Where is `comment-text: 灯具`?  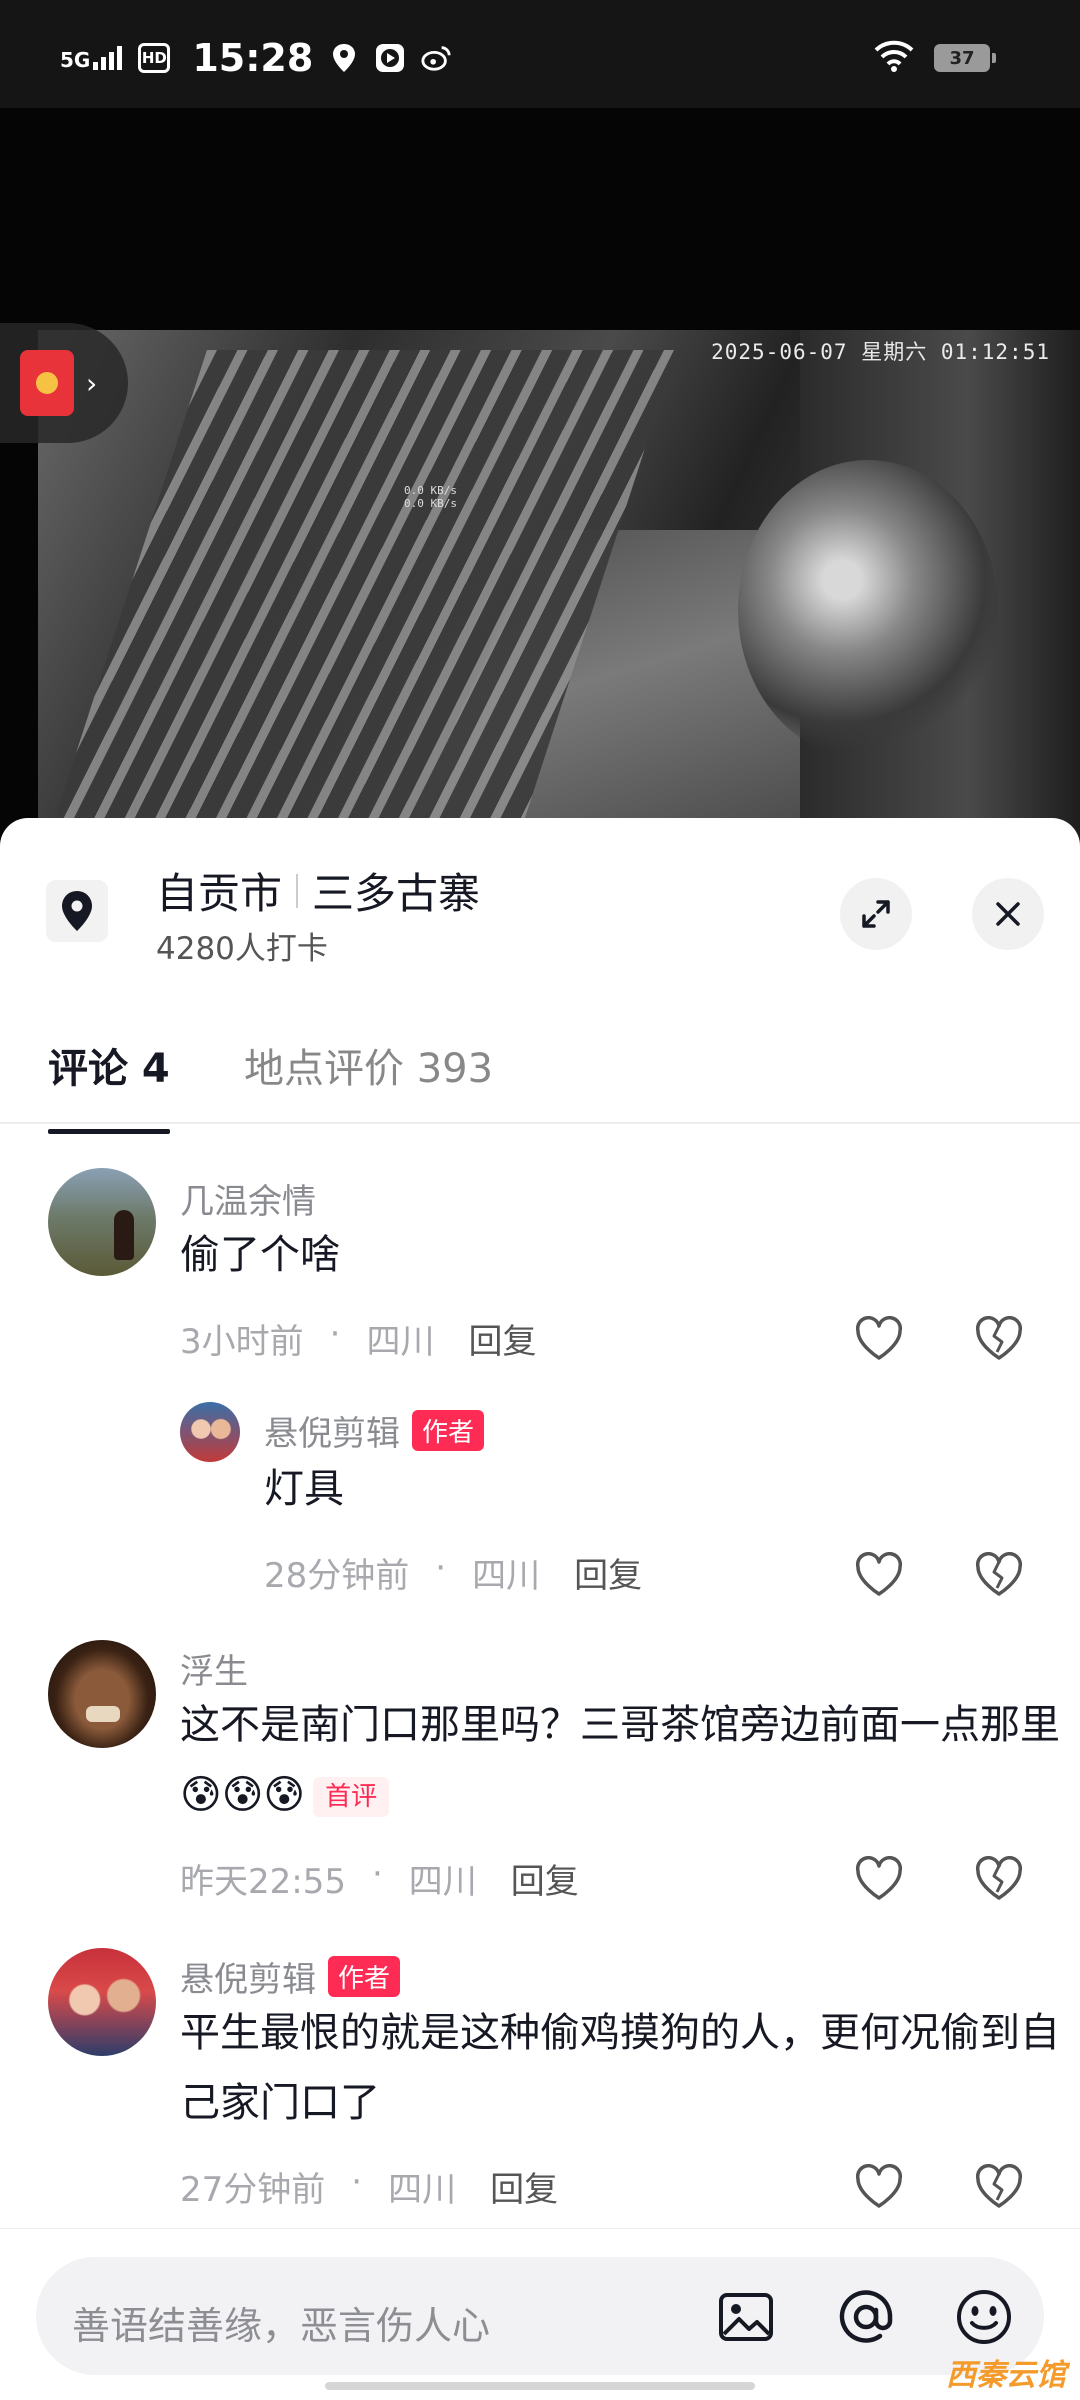
comment-text: 灯具 is located at coordinates (304, 1489).